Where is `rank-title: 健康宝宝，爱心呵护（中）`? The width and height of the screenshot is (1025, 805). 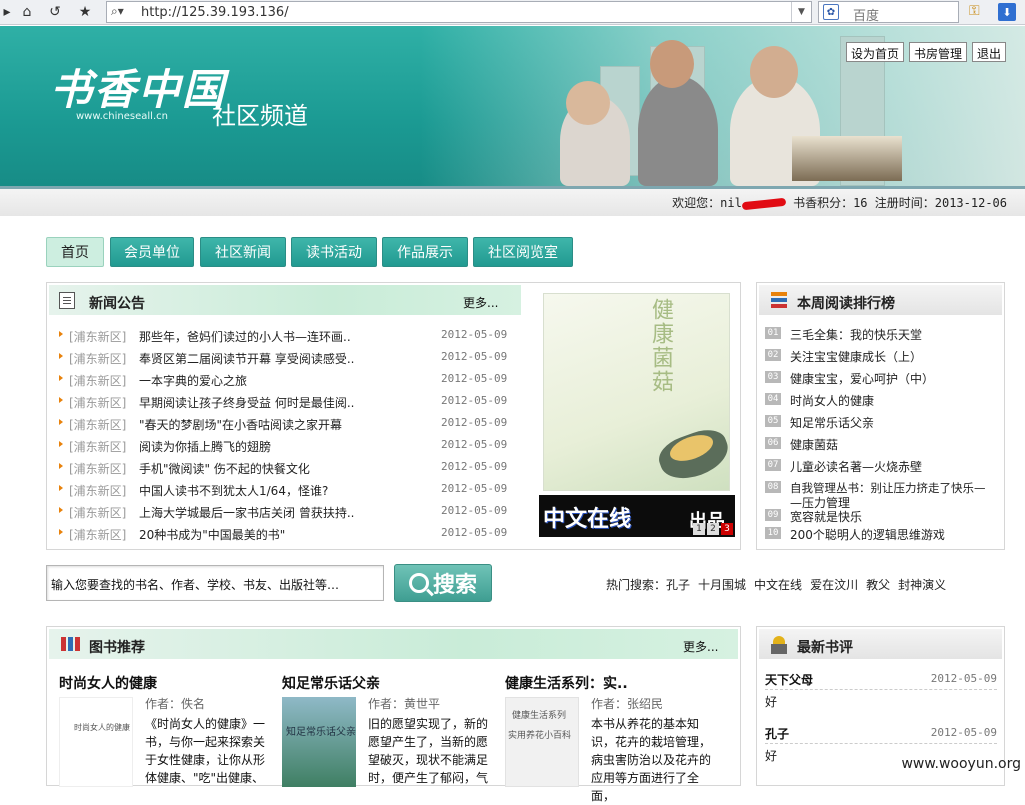 rank-title: 健康宝宝，爱心呵护（中） is located at coordinates (862, 378).